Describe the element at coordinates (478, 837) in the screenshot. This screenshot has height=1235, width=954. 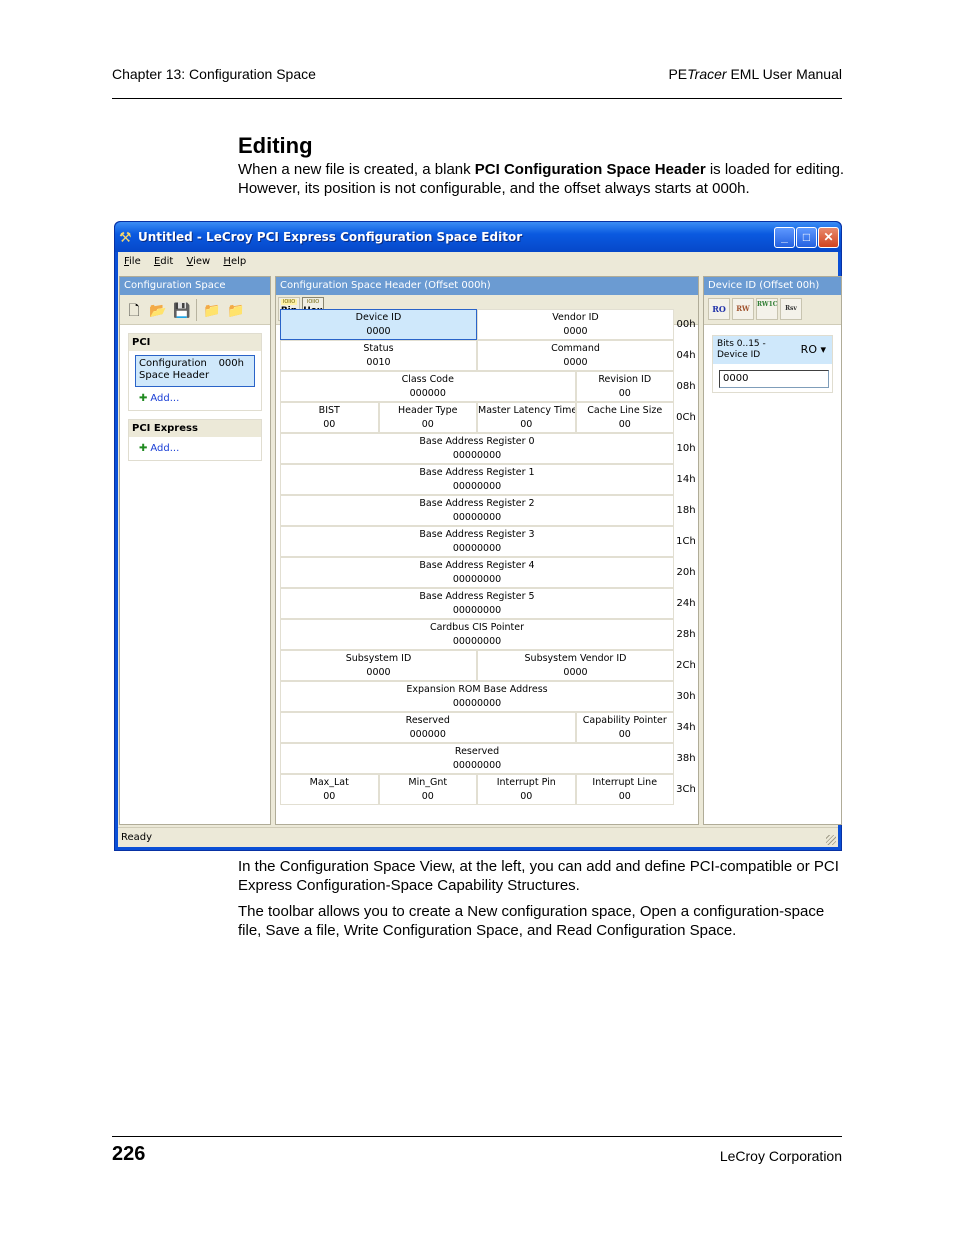
I see `status-bar: Ready` at that location.